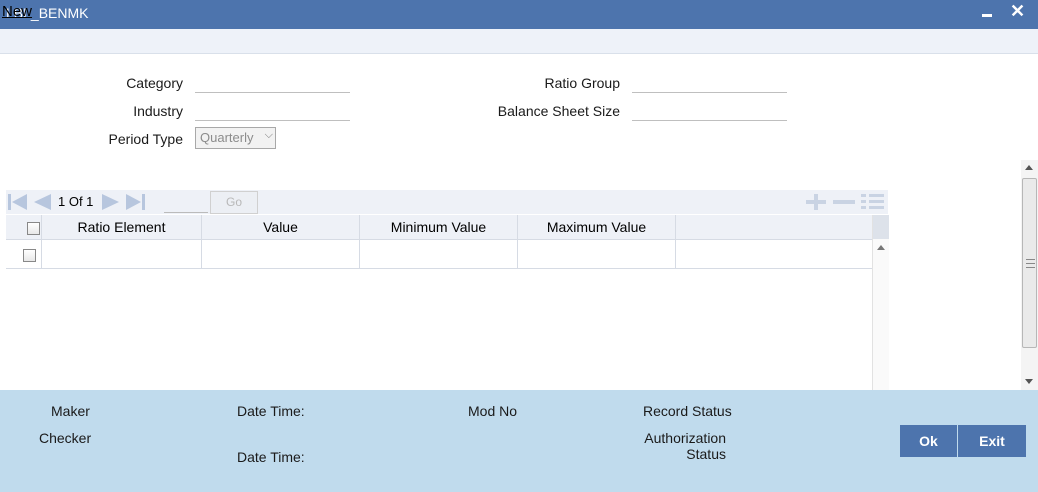 This screenshot has height=492, width=1038. What do you see at coordinates (1017, 11) in the screenshot?
I see `close-button: ✕` at bounding box center [1017, 11].